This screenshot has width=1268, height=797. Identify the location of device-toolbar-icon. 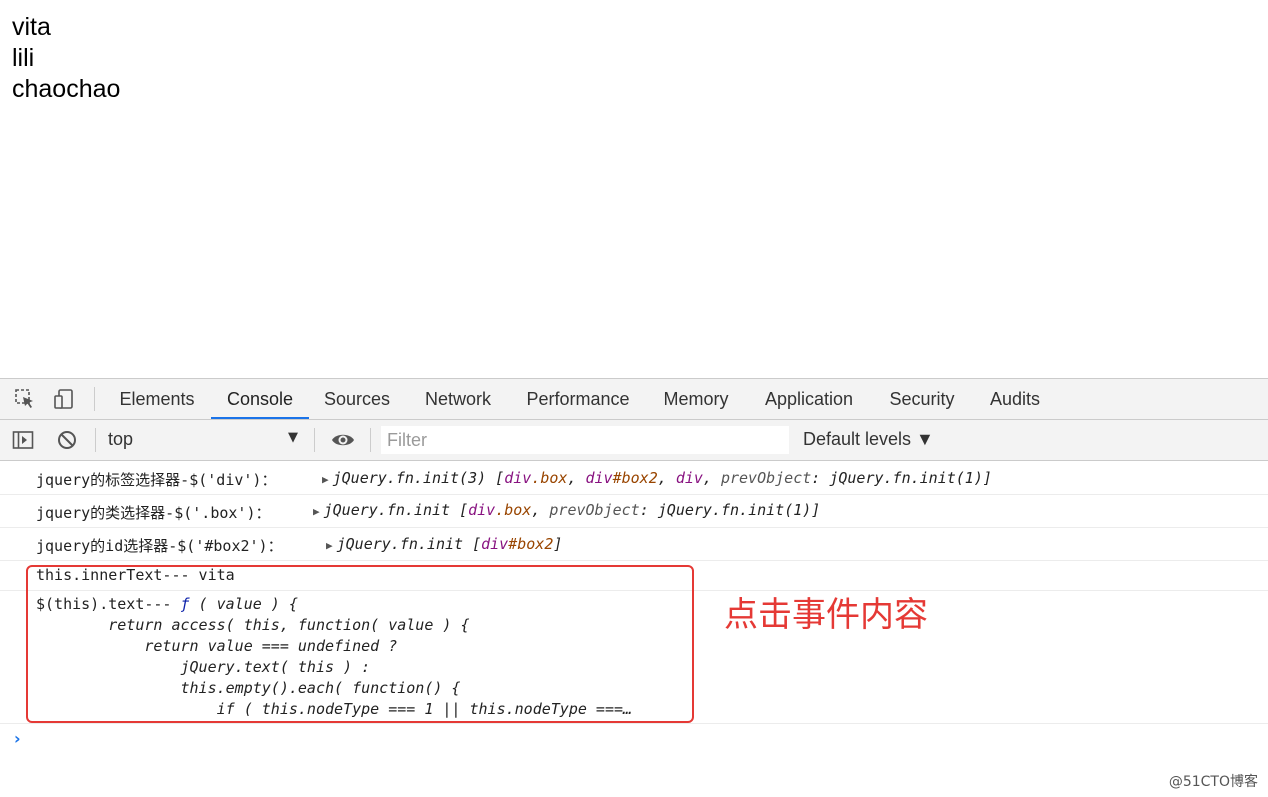
(64, 399).